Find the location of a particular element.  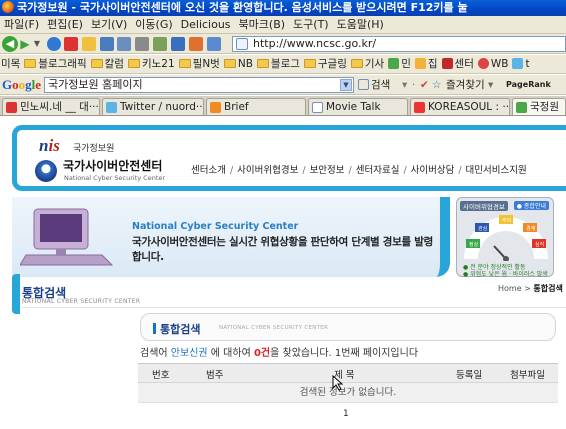

pagination-page: 1 is located at coordinates (346, 414).